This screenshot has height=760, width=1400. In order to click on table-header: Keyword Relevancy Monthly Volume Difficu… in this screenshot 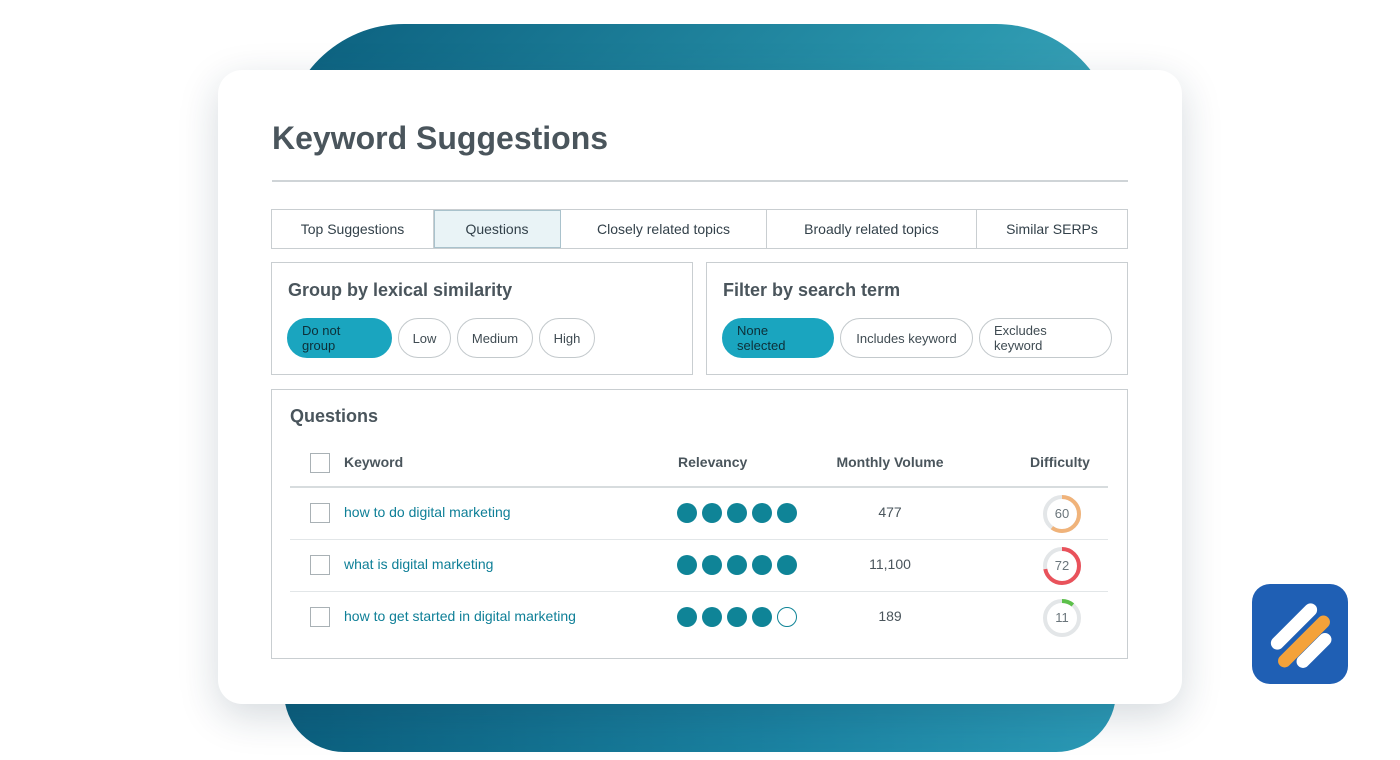, I will do `click(699, 465)`.